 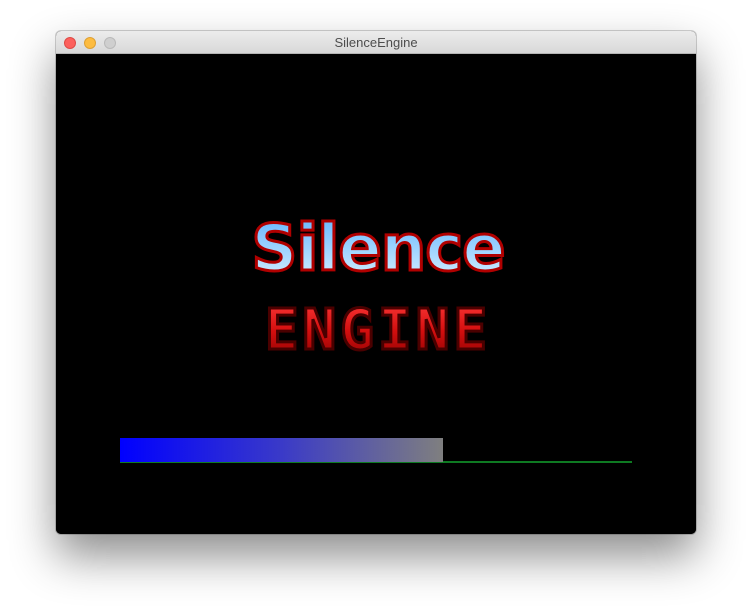 What do you see at coordinates (377, 249) in the screenshot?
I see `logo-word-silence: Silence` at bounding box center [377, 249].